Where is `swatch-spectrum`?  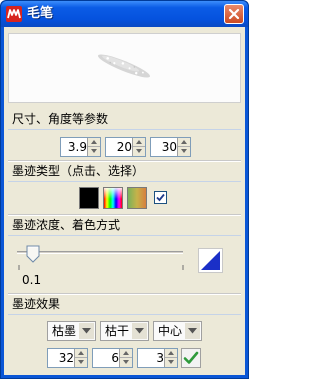 swatch-spectrum is located at coordinates (113, 198).